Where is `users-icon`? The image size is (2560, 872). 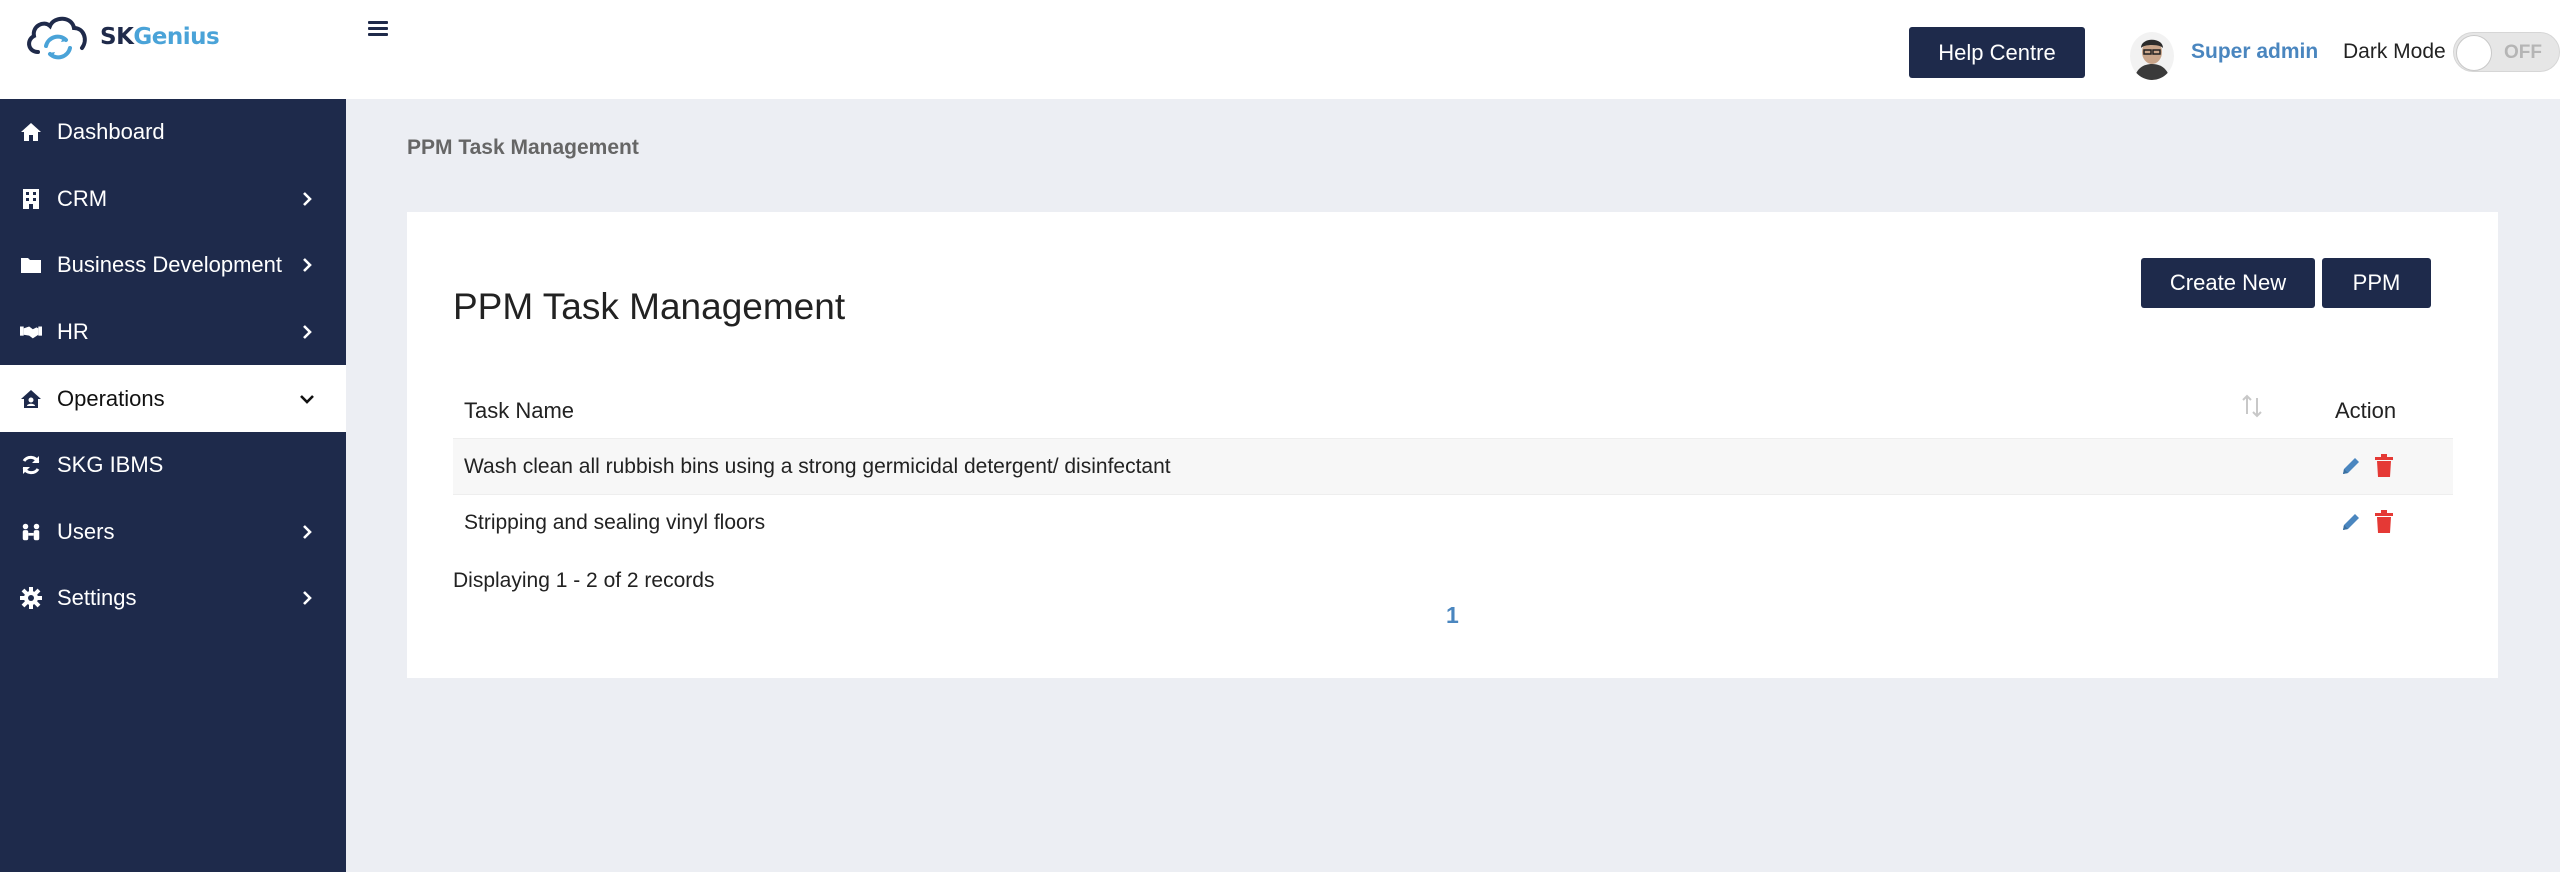 users-icon is located at coordinates (31, 532).